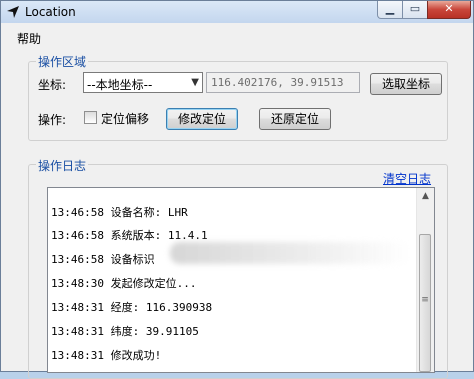  Describe the element at coordinates (290, 253) in the screenshot. I see `redacted-device-id` at that location.